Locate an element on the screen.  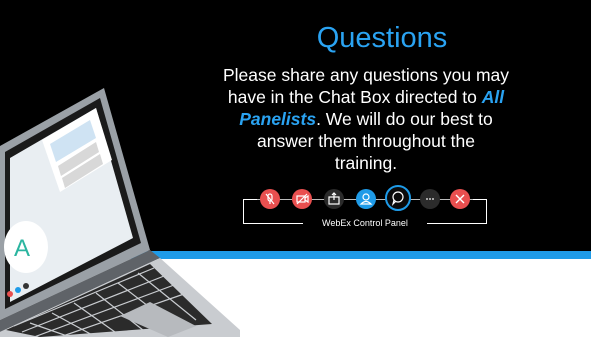
frame-top-right is located at coordinates (480, 199).